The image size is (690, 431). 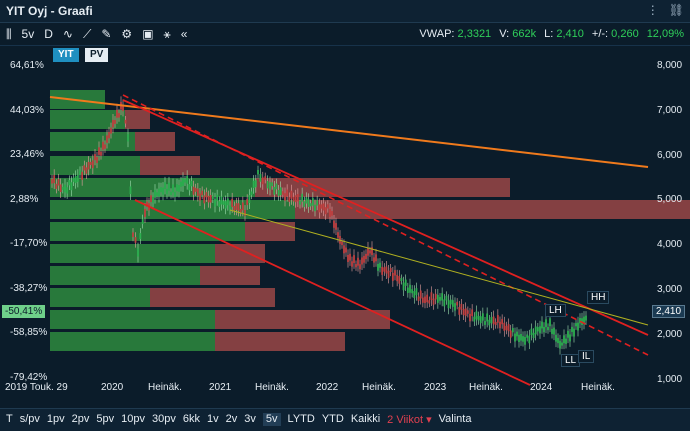 I want to click on range-button: 1pv, so click(x=56, y=419).